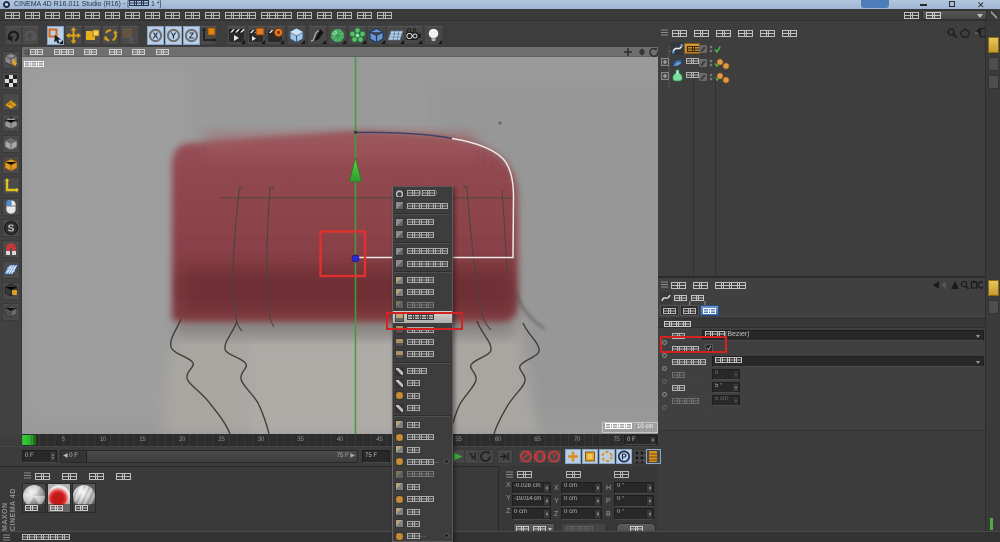 Image resolution: width=1000 pixels, height=542 pixels. I want to click on svg-text: P, so click(624, 457).